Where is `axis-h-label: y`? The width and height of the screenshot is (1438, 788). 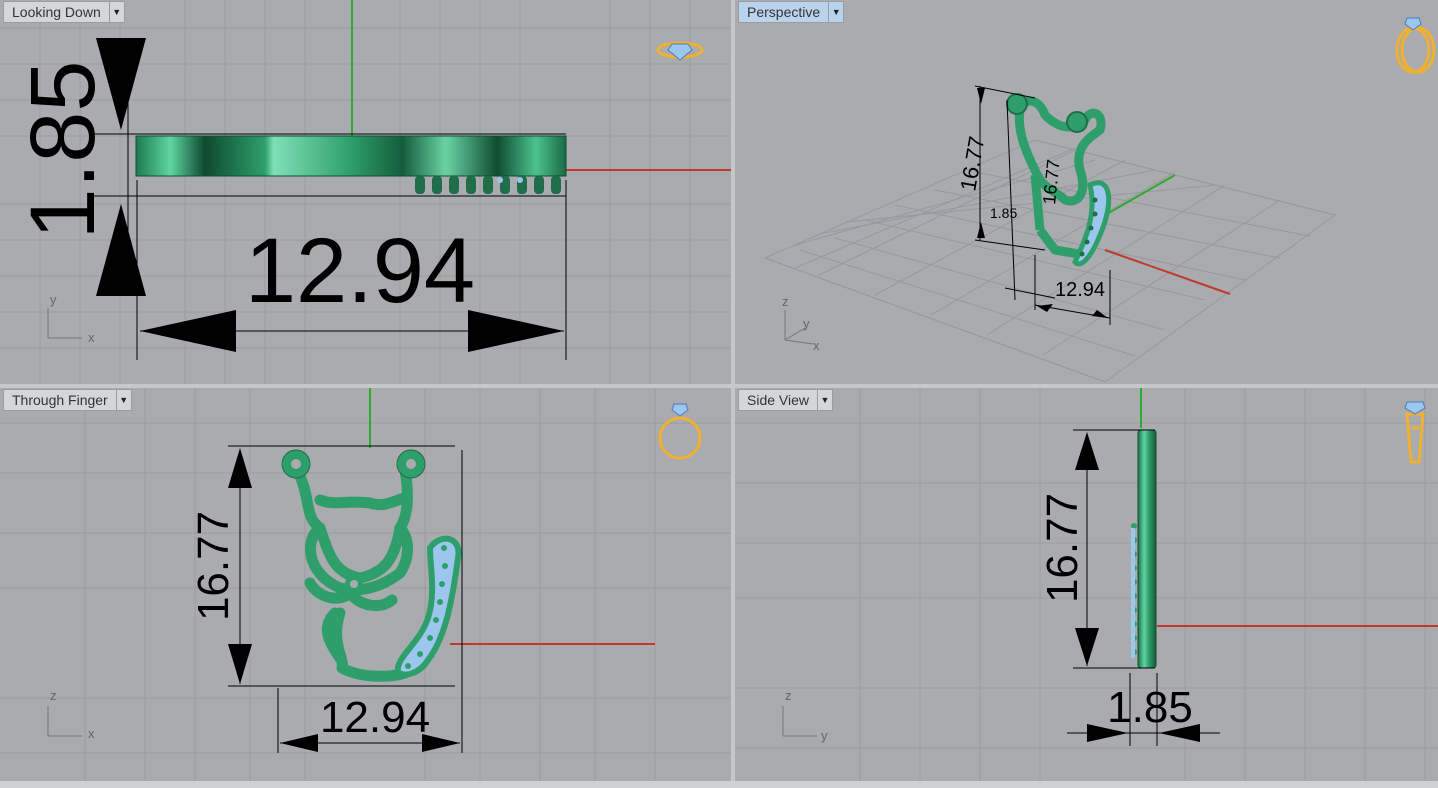
axis-h-label: y is located at coordinates (824, 735).